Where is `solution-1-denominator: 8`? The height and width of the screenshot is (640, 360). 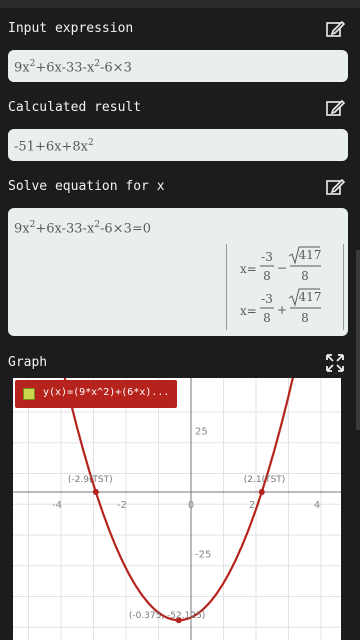 solution-1-denominator: 8 is located at coordinates (267, 276).